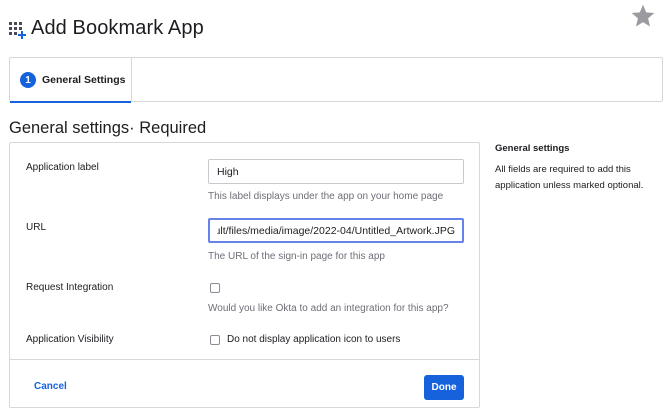 Image resolution: width=667 pixels, height=412 pixels. What do you see at coordinates (313, 339) in the screenshot?
I see `hide-app-icon-label: Do not display application icon to users` at bounding box center [313, 339].